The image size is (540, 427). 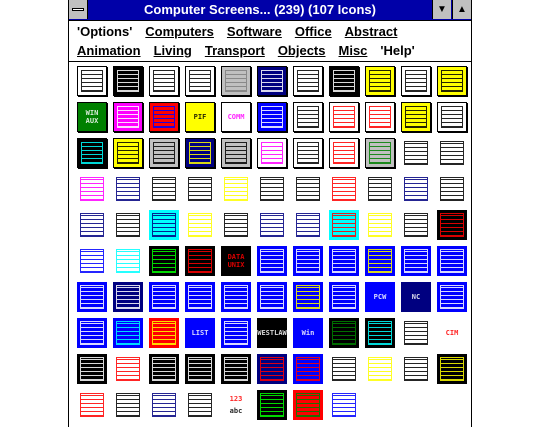 I want to click on tools-icon, so click(x=416, y=225).